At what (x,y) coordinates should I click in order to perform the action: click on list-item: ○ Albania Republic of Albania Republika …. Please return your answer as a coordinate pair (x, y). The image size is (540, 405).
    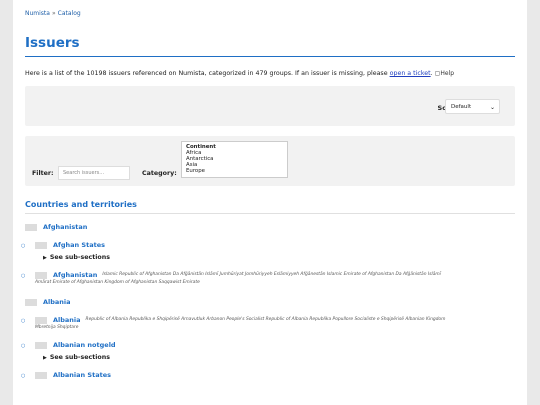
    Looking at the image, I should click on (268, 323).